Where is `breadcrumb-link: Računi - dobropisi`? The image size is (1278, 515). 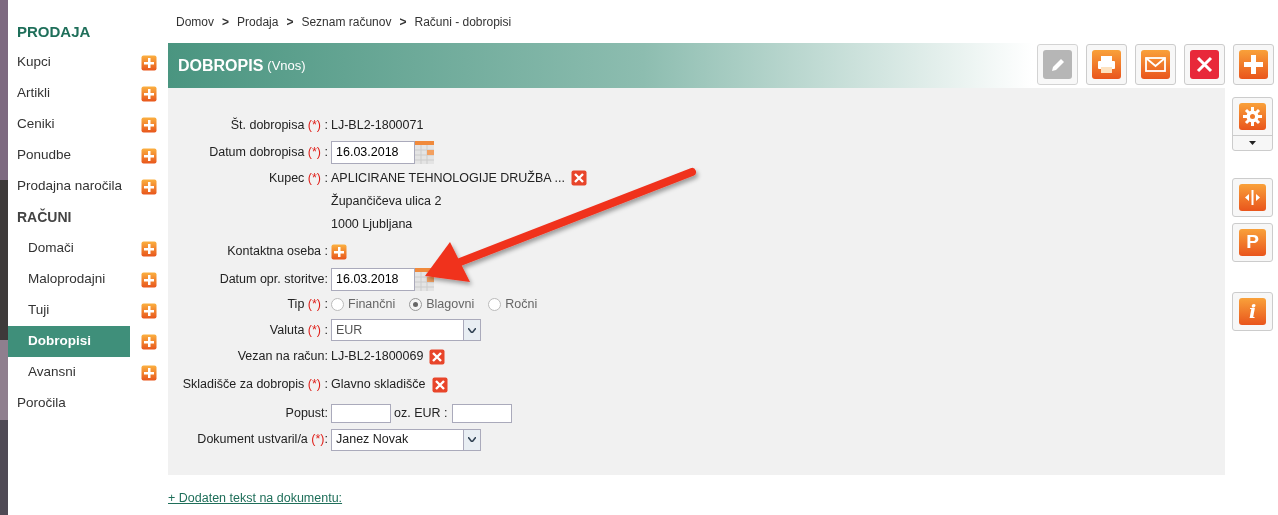 breadcrumb-link: Računi - dobropisi is located at coordinates (463, 21).